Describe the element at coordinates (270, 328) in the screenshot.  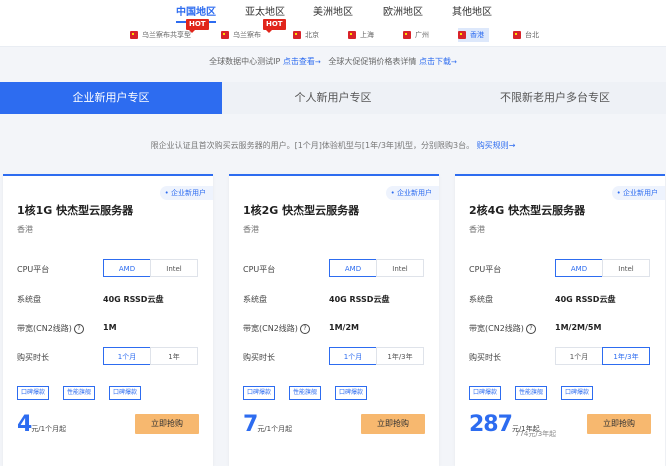
I see `bandwidth-label-text: 带宽(CN2线路)` at that location.